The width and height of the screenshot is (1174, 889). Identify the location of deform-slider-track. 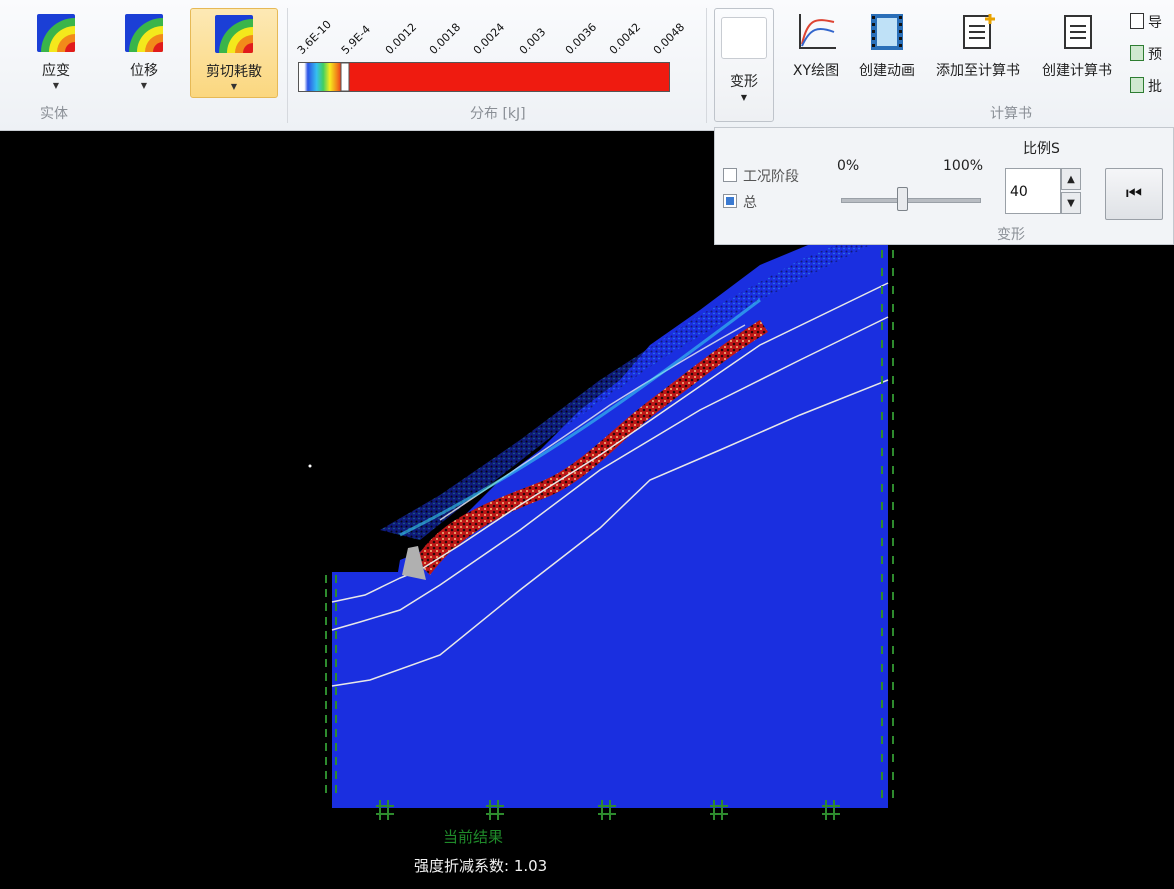
(911, 200).